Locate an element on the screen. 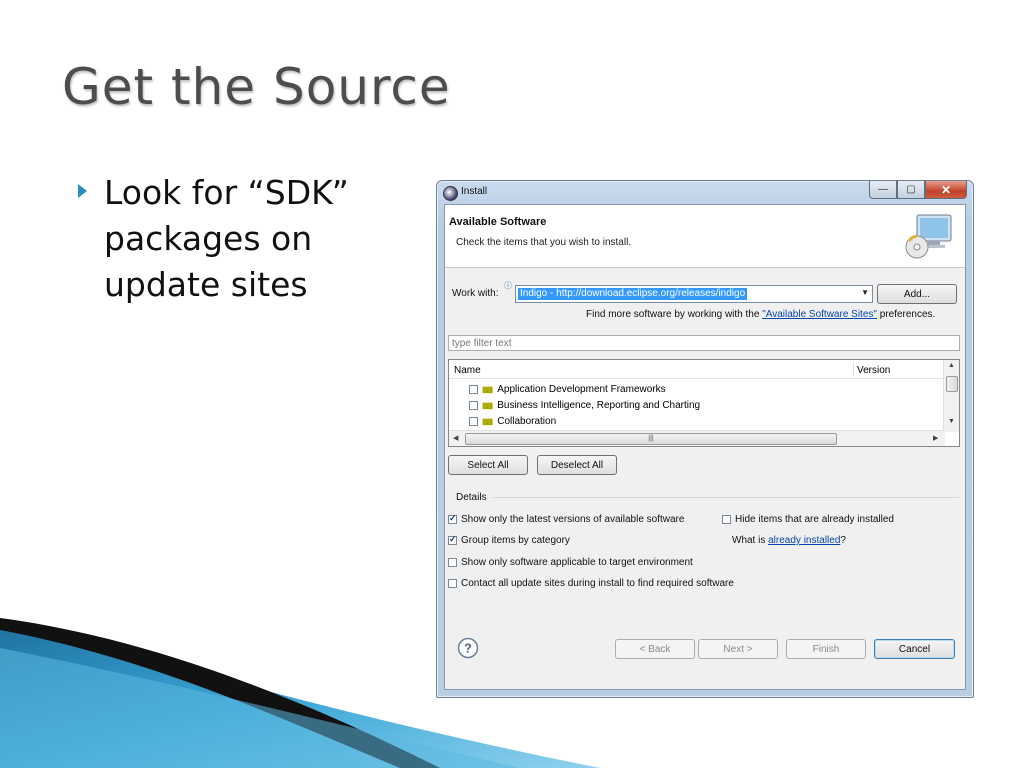 This screenshot has height=768, width=1024. cancel-button: Cancel is located at coordinates (914, 649).